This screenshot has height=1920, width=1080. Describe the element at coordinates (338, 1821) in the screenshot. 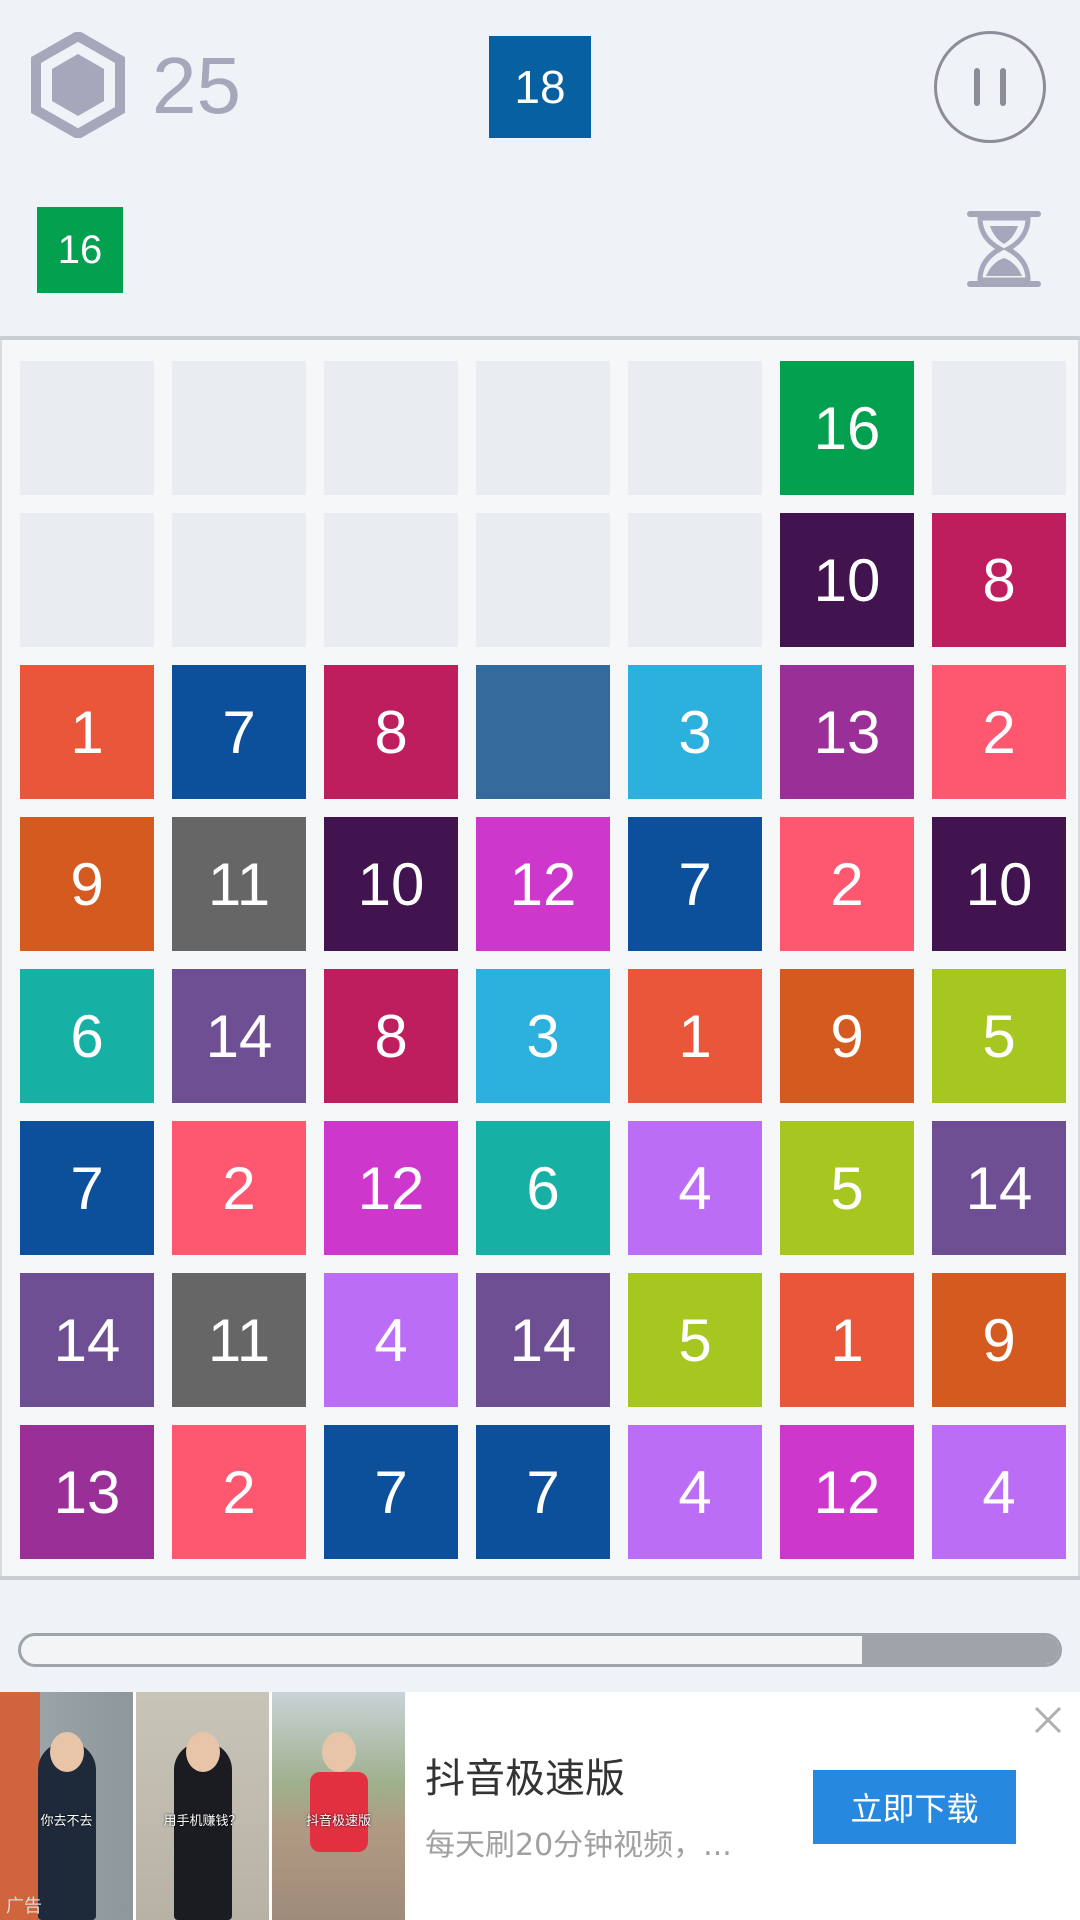

I see `ad-thumb-caption: 抖音极速版` at that location.